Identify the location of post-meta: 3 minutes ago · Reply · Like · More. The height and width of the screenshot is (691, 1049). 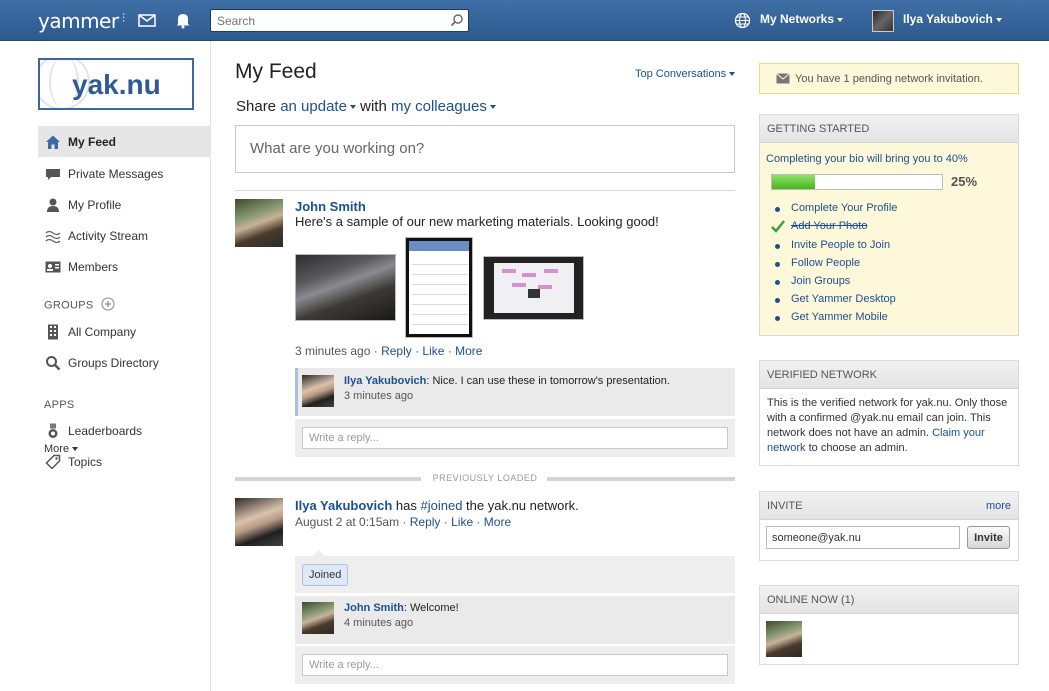
(389, 351).